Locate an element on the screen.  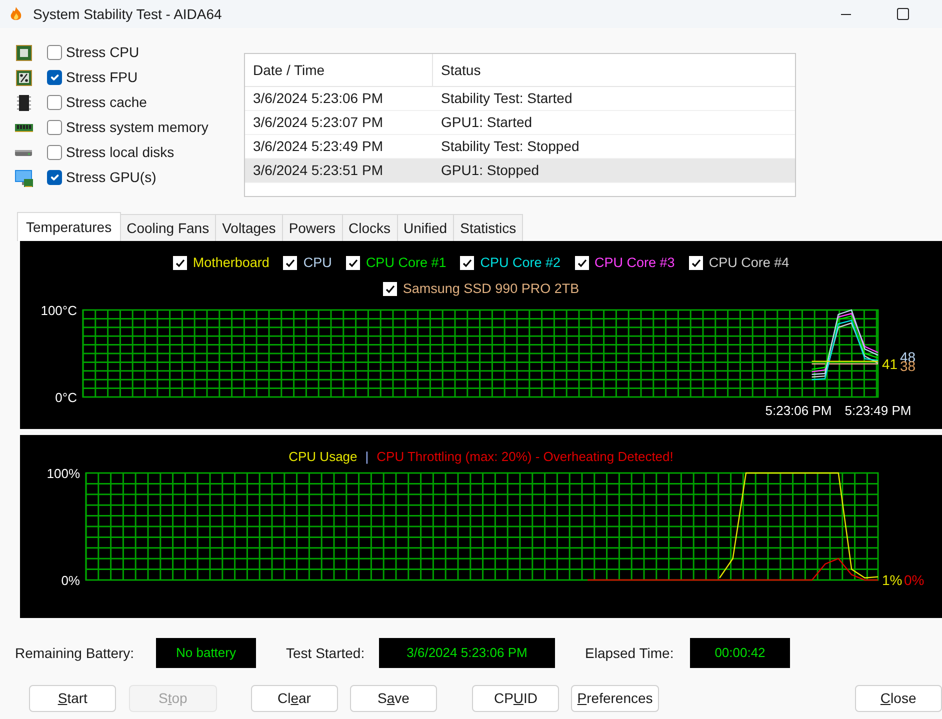
column-header: Status is located at coordinates (614, 70).